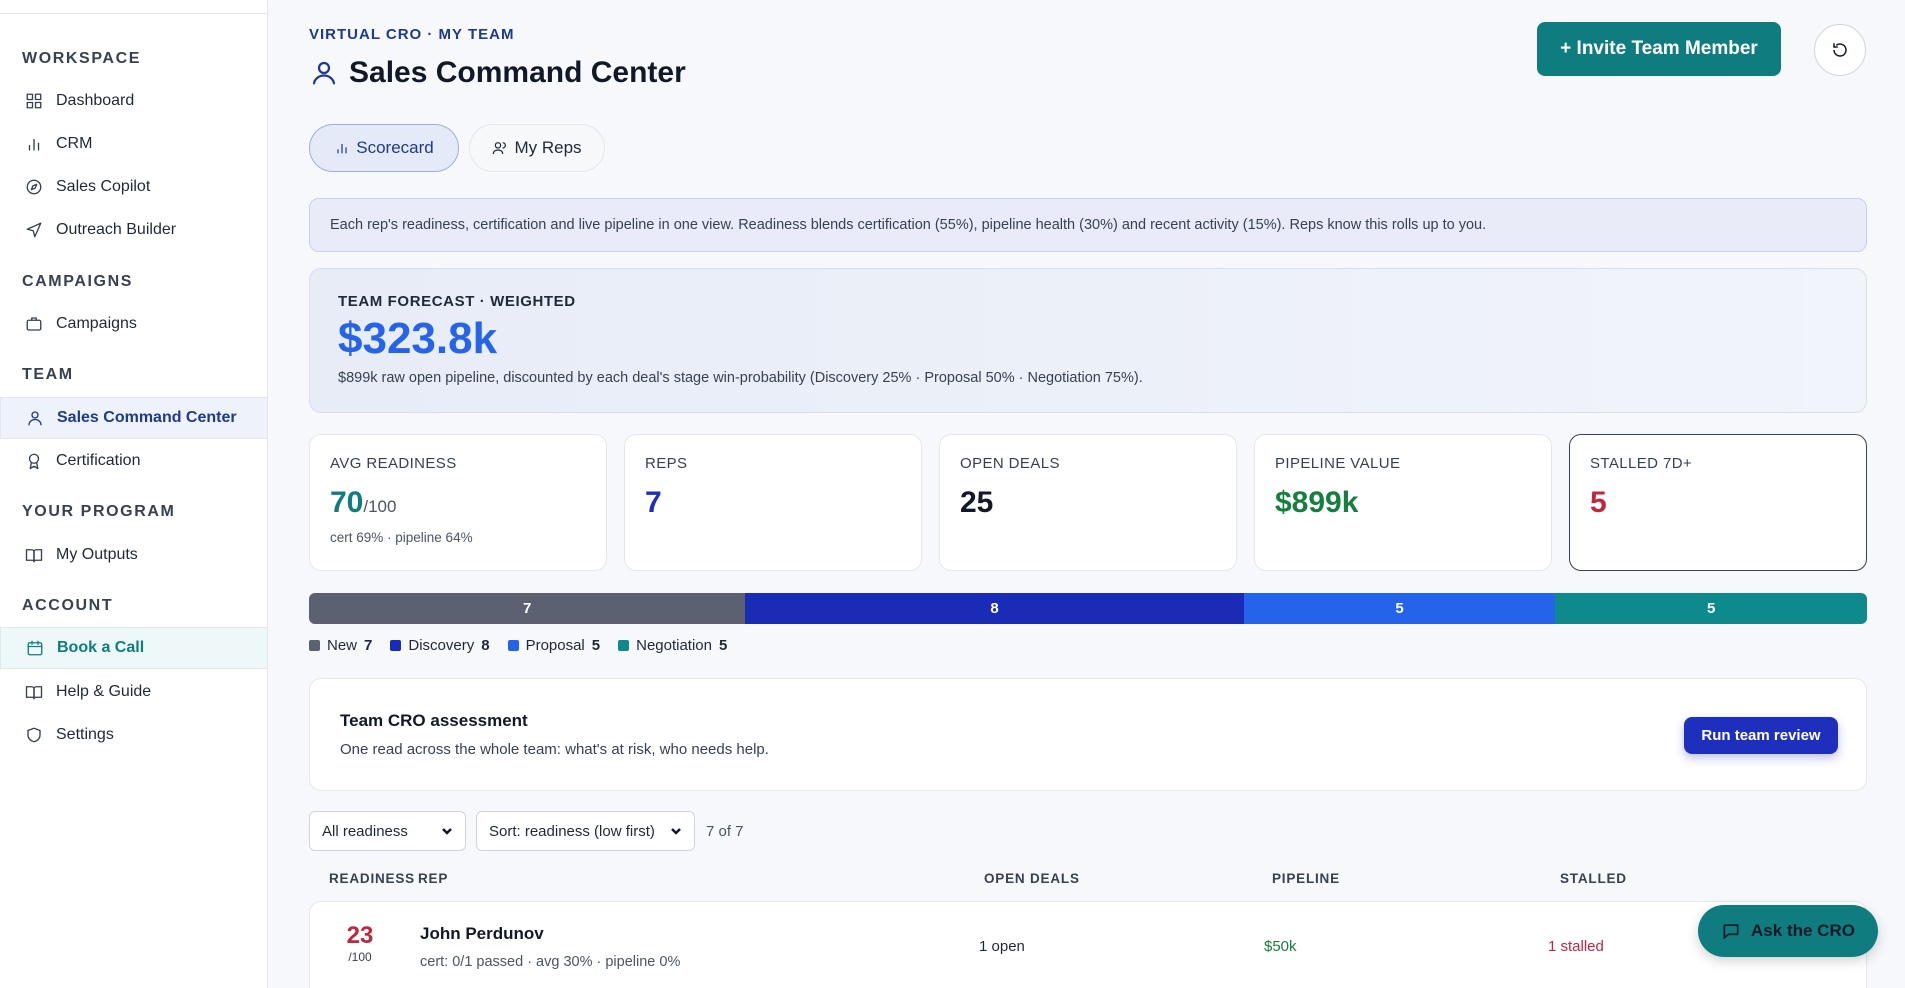 The width and height of the screenshot is (1905, 988). What do you see at coordinates (342, 645) in the screenshot?
I see `legend-label: New` at bounding box center [342, 645].